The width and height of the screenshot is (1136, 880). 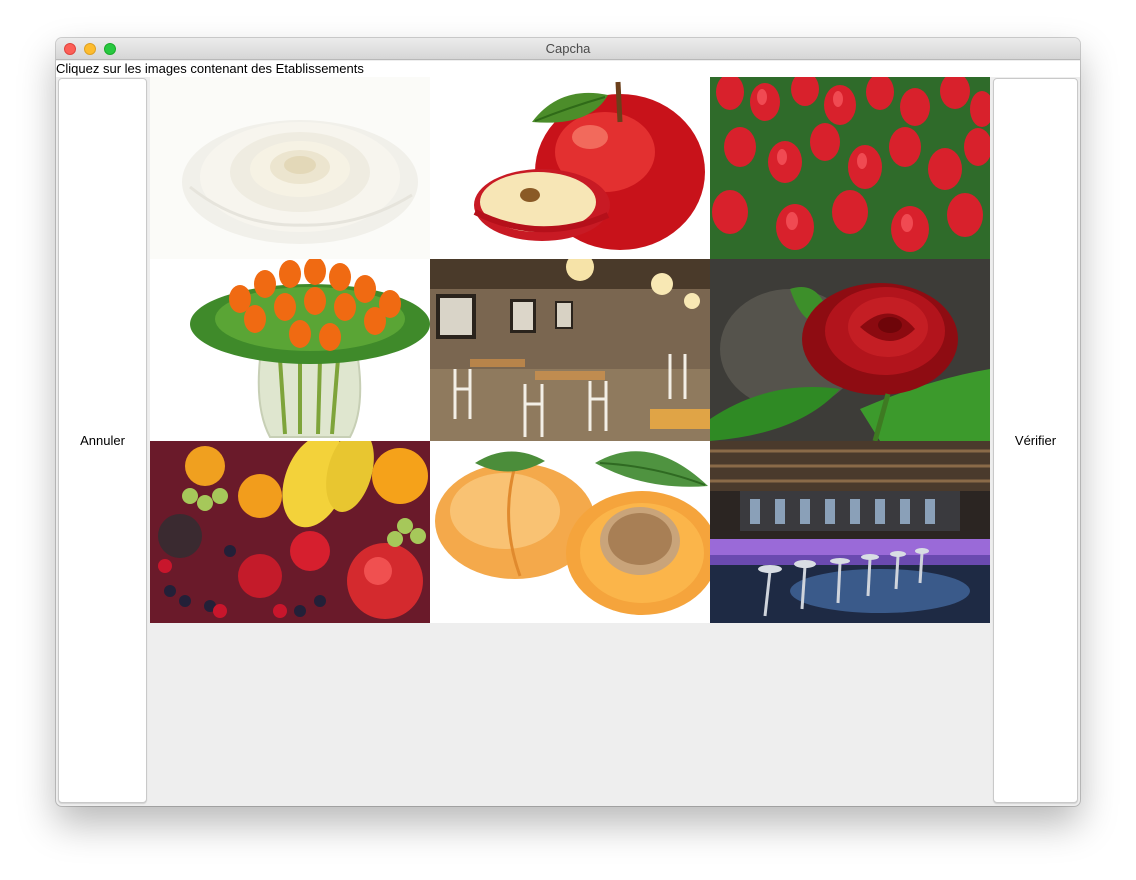 I want to click on bar-image, so click(x=850, y=532).